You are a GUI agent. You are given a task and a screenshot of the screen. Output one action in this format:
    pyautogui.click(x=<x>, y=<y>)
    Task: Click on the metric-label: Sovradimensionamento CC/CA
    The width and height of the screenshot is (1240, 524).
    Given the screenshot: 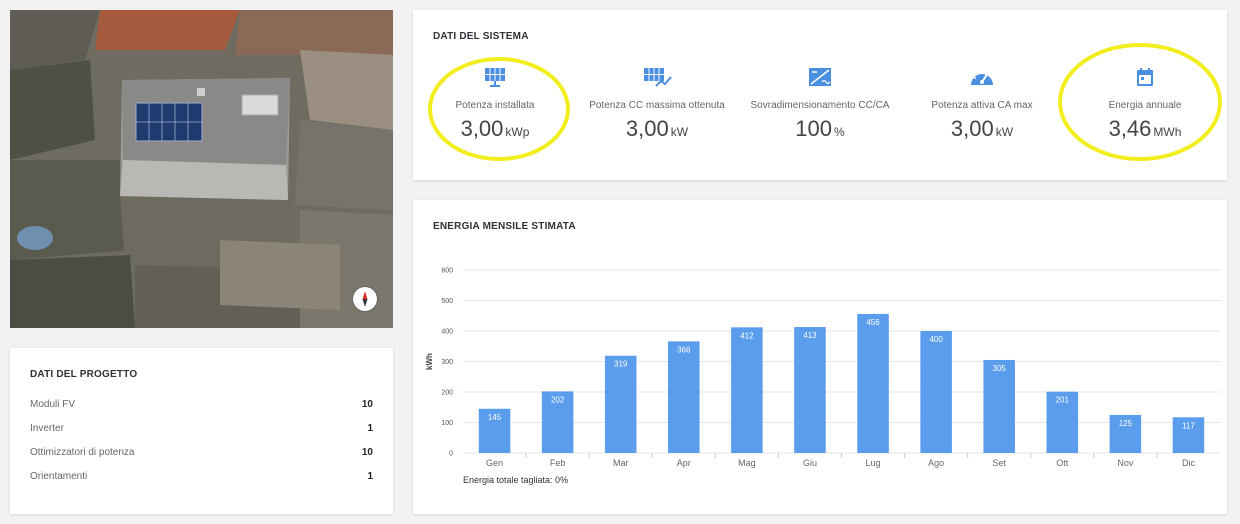 What is the action you would take?
    pyautogui.click(x=820, y=105)
    